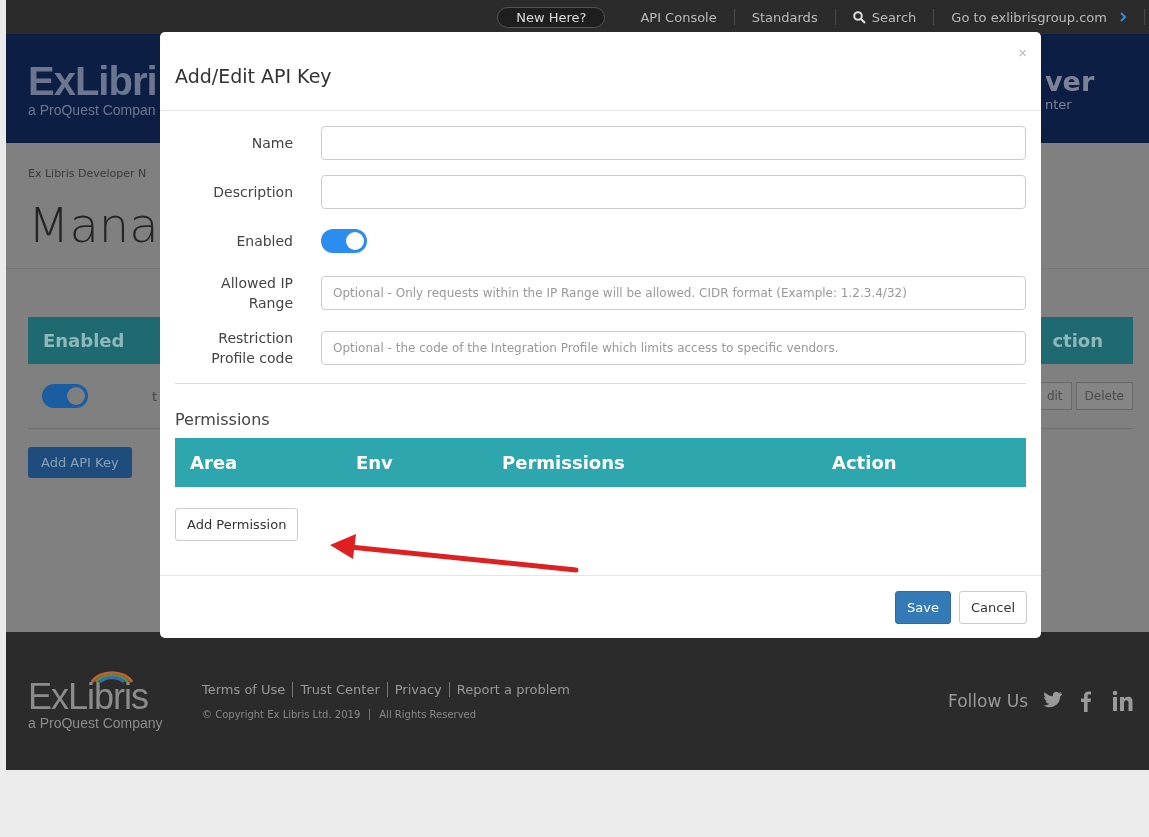  Describe the element at coordinates (96, 723) in the screenshot. I see `logo-subtitle: a ProQuest Company` at that location.